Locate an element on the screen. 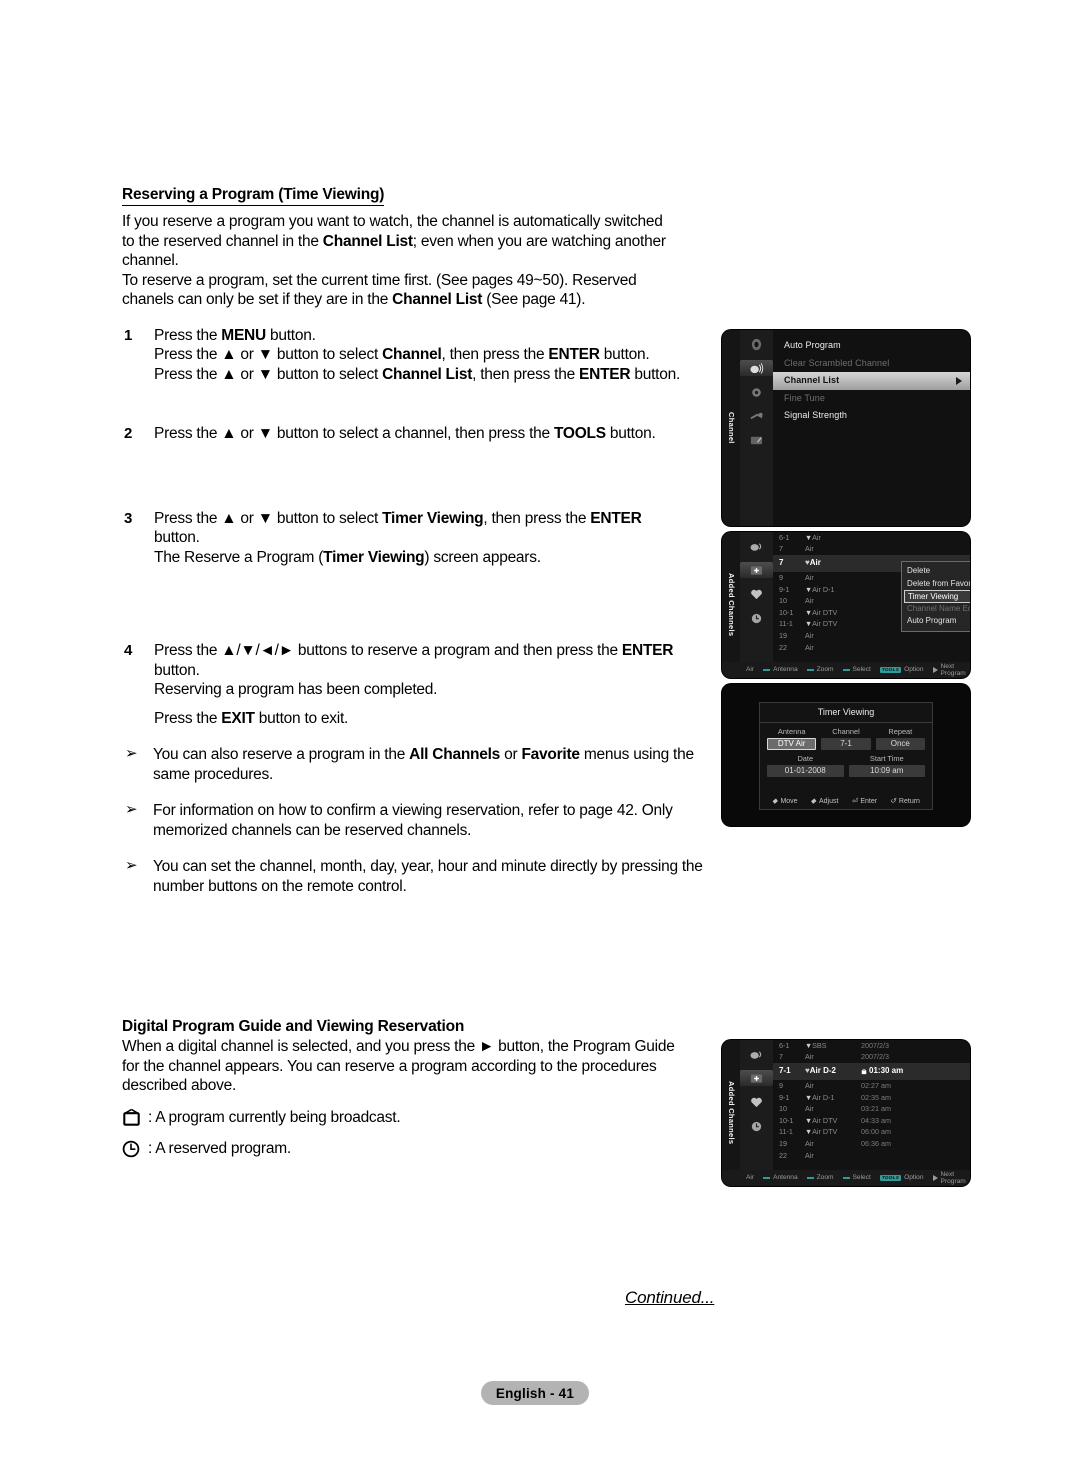  menu-item-clear-scrambled-channel: Clear Scrambled Channel is located at coordinates (871, 364).